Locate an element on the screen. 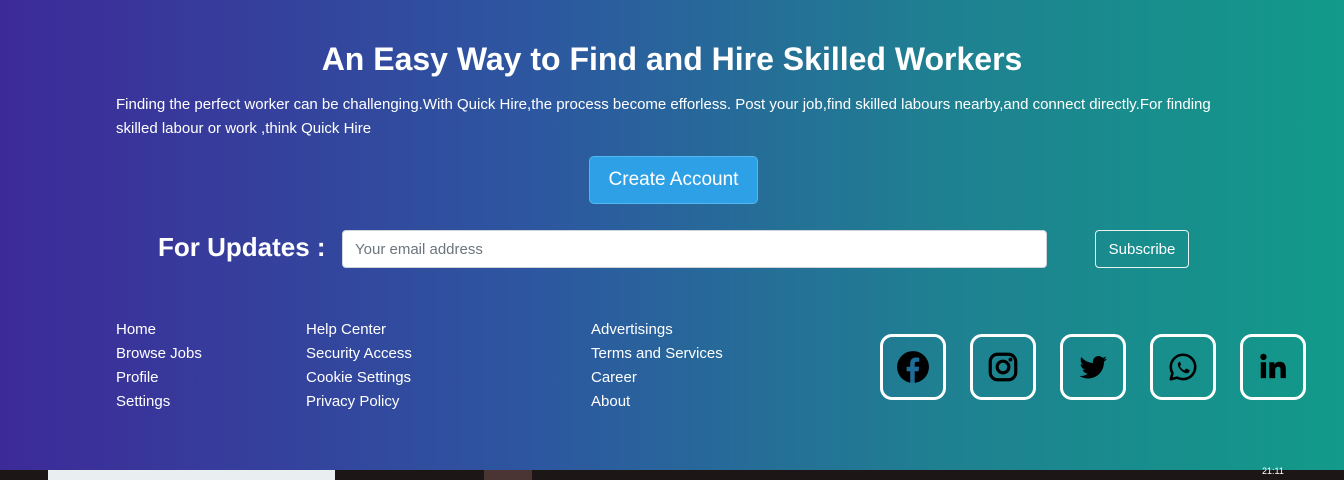  footer-link-terms: Terms and Services is located at coordinates (657, 354).